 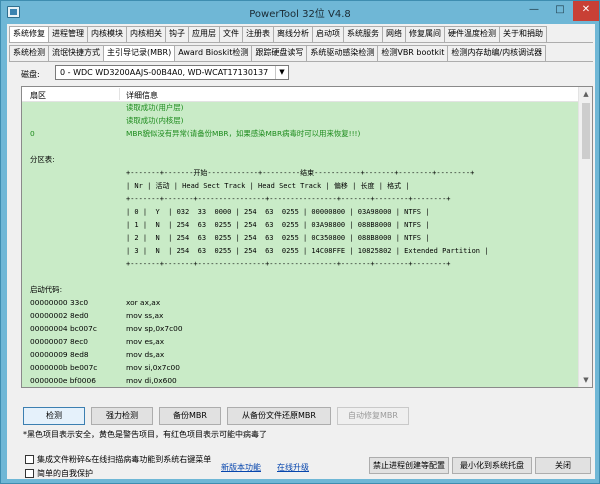 What do you see at coordinates (394, 34) in the screenshot?
I see `tab-network: 网络` at bounding box center [394, 34].